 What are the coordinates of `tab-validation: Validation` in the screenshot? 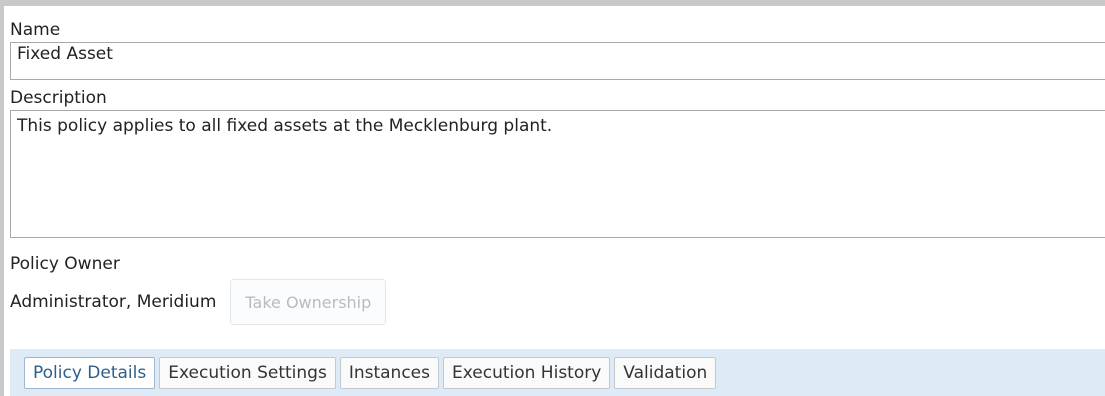 It's located at (665, 372).